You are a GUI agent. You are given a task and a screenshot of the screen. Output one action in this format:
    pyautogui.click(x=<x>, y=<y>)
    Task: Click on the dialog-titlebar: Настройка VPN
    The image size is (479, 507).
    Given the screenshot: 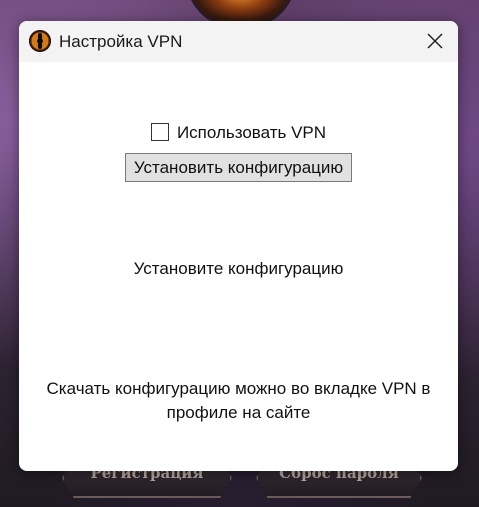 What is the action you would take?
    pyautogui.click(x=238, y=41)
    